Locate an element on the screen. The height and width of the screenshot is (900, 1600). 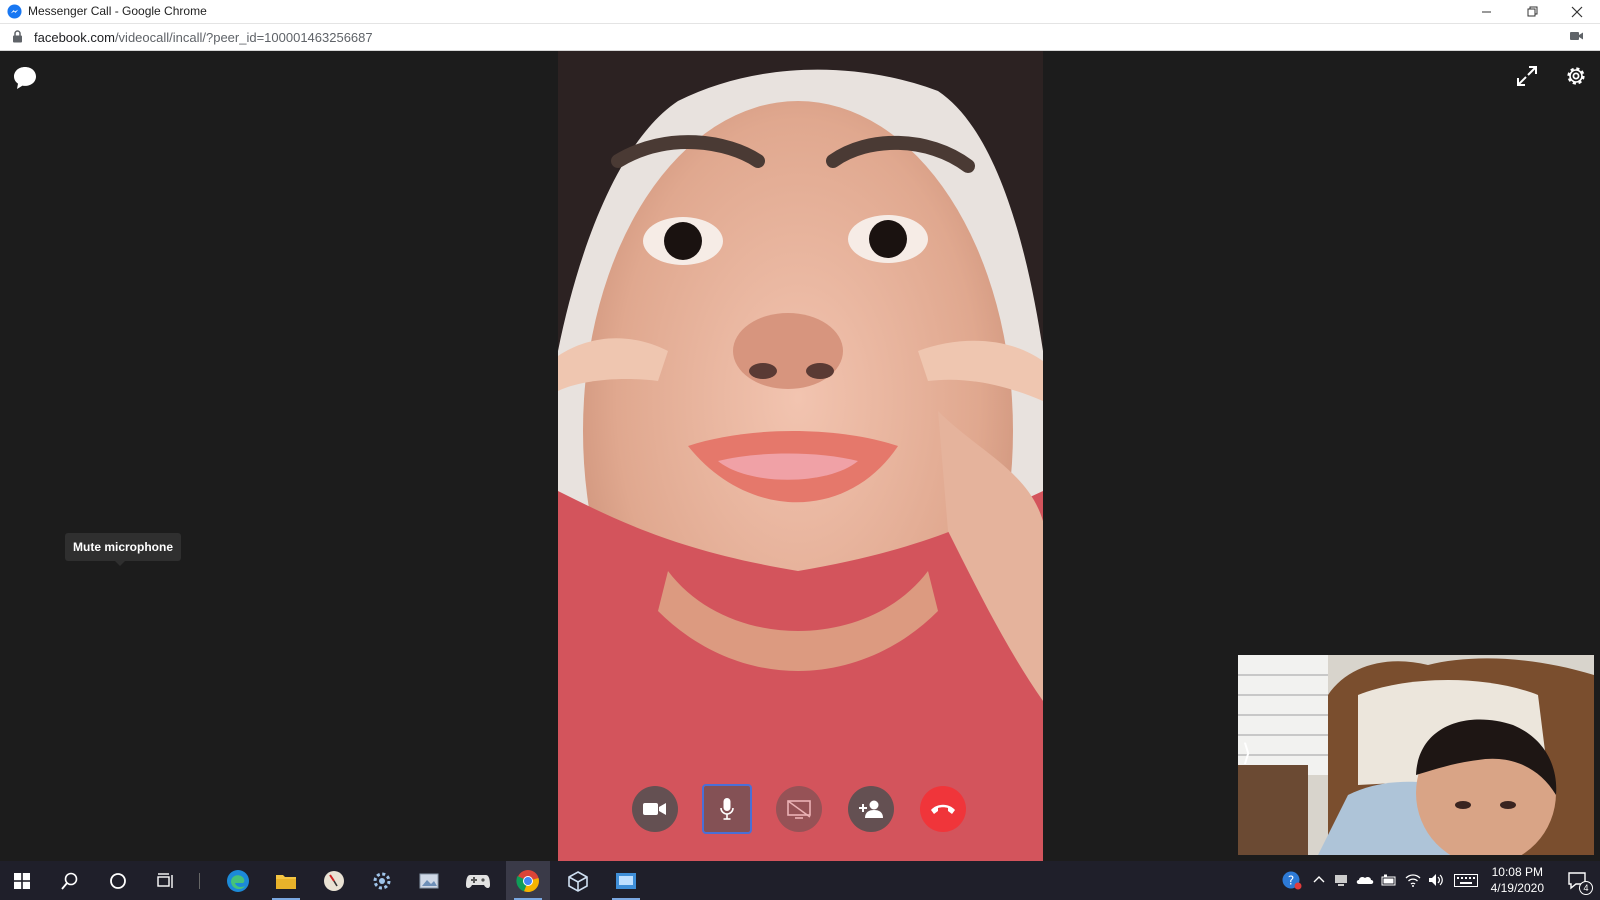
restore-button is located at coordinates (1532, 11).